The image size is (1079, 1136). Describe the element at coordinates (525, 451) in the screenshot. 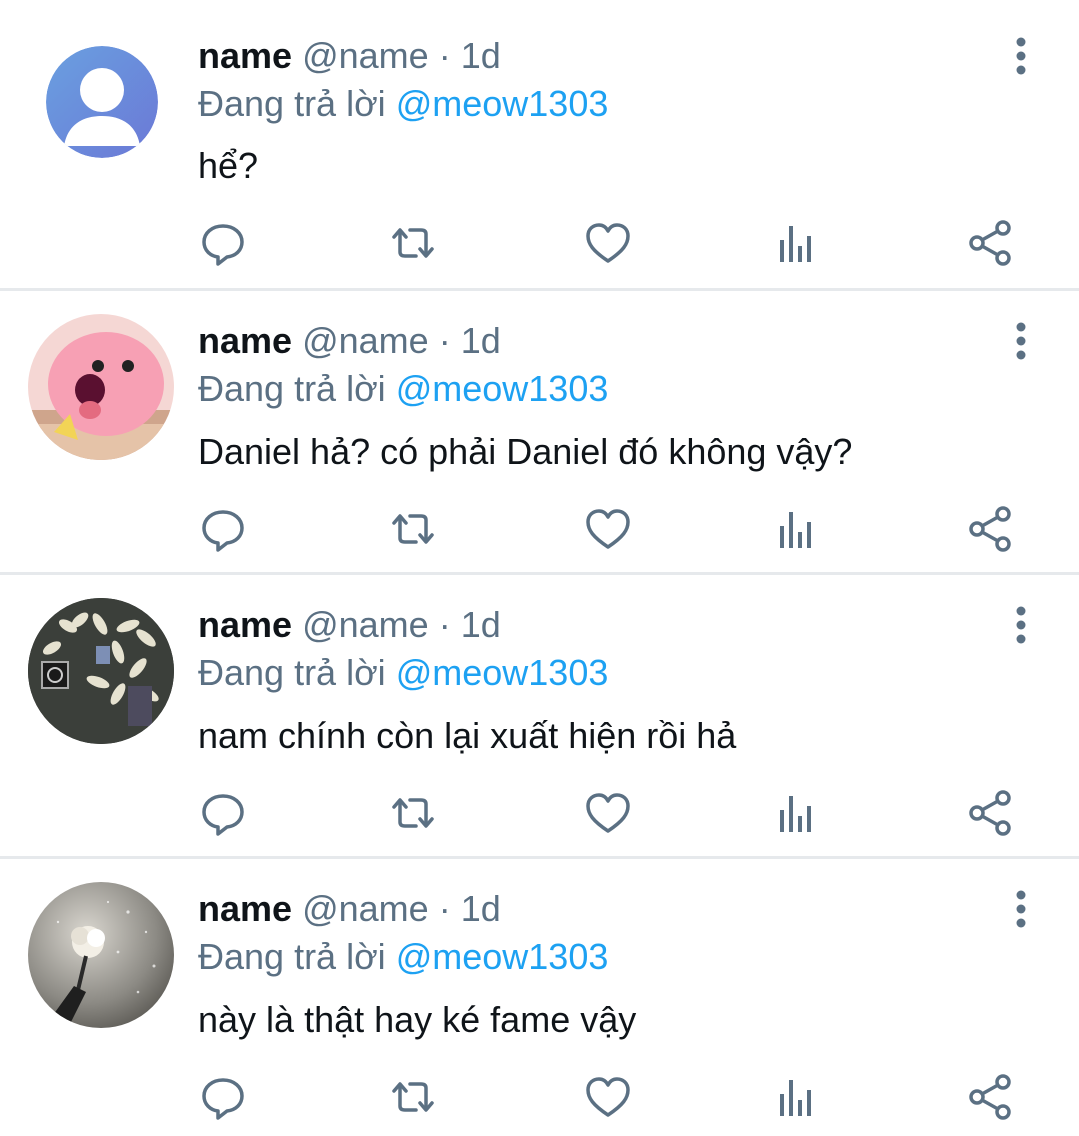

I see `tweet-text: Daniel hả? có phải Daniel đó không vậy?` at that location.